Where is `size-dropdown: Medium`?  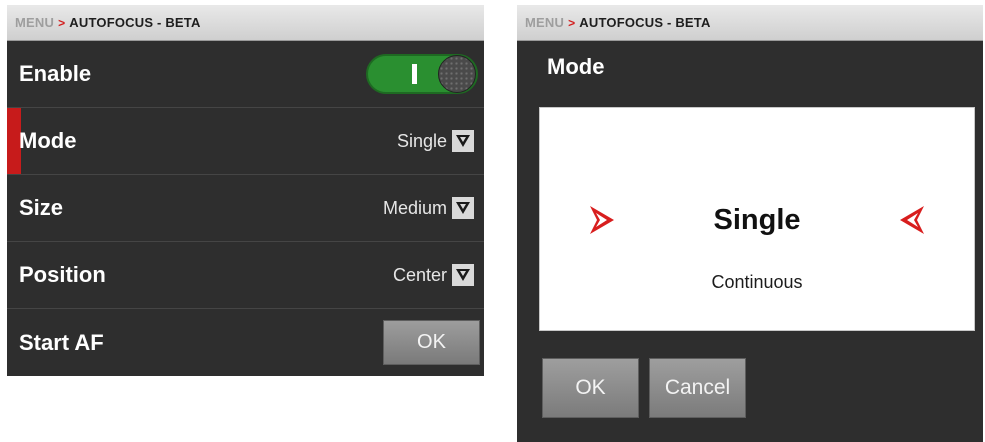 size-dropdown: Medium is located at coordinates (428, 208).